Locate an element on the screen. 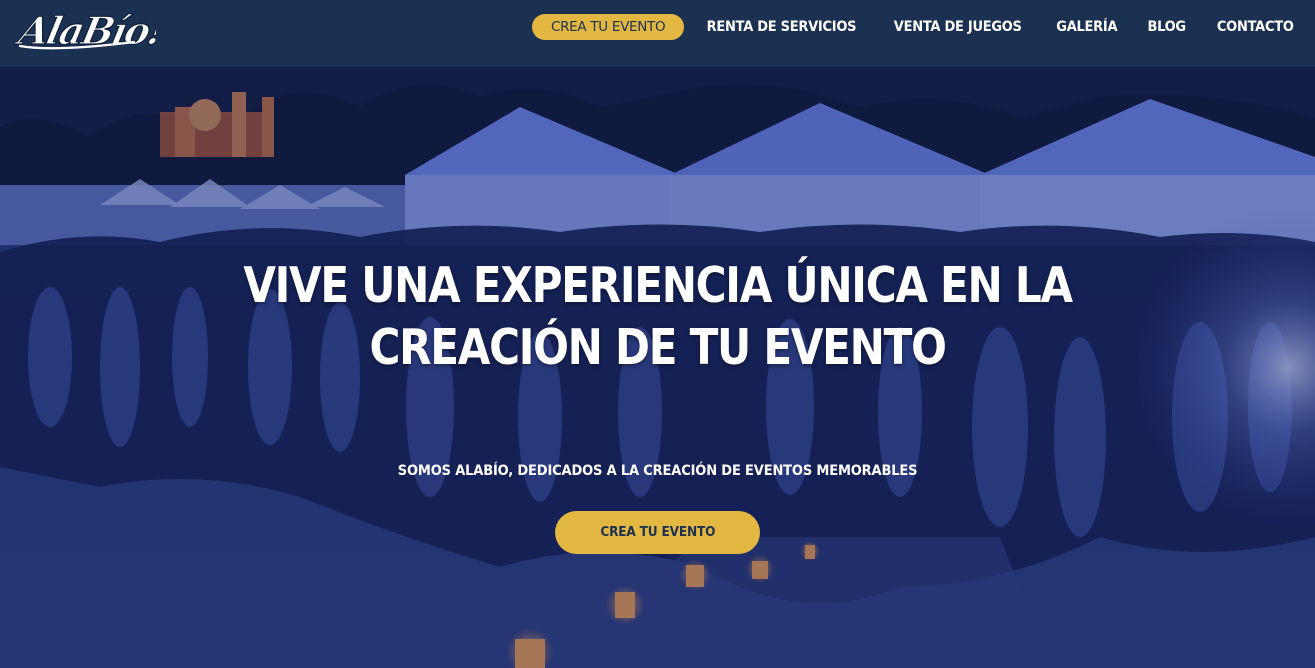 The width and height of the screenshot is (1315, 668). hero-title-line-2: CREACIÓN DE TU EVENTO is located at coordinates (657, 347).